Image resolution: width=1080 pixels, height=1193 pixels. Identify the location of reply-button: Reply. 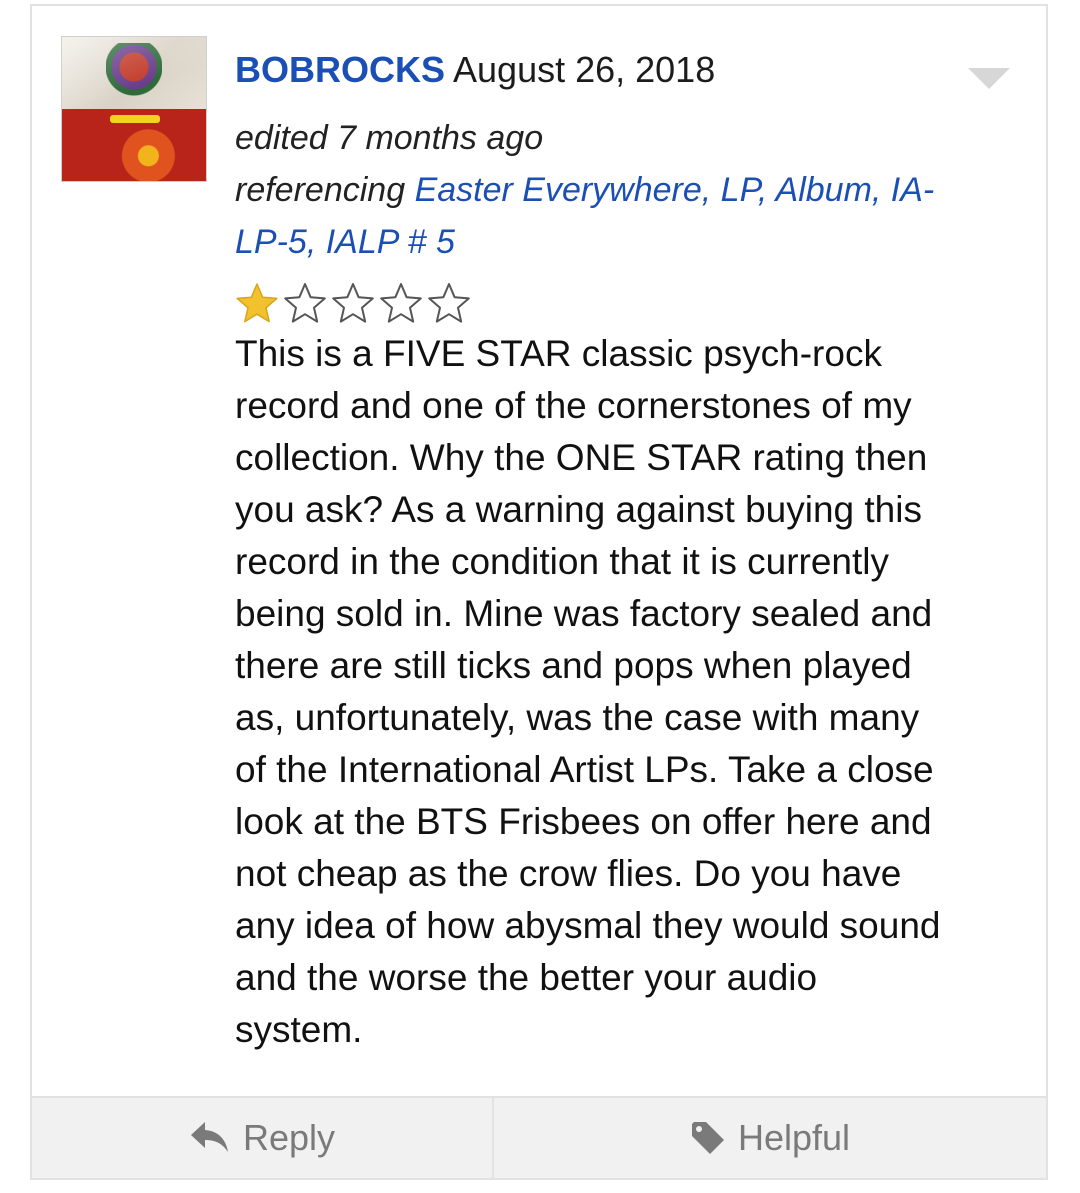
(263, 1138).